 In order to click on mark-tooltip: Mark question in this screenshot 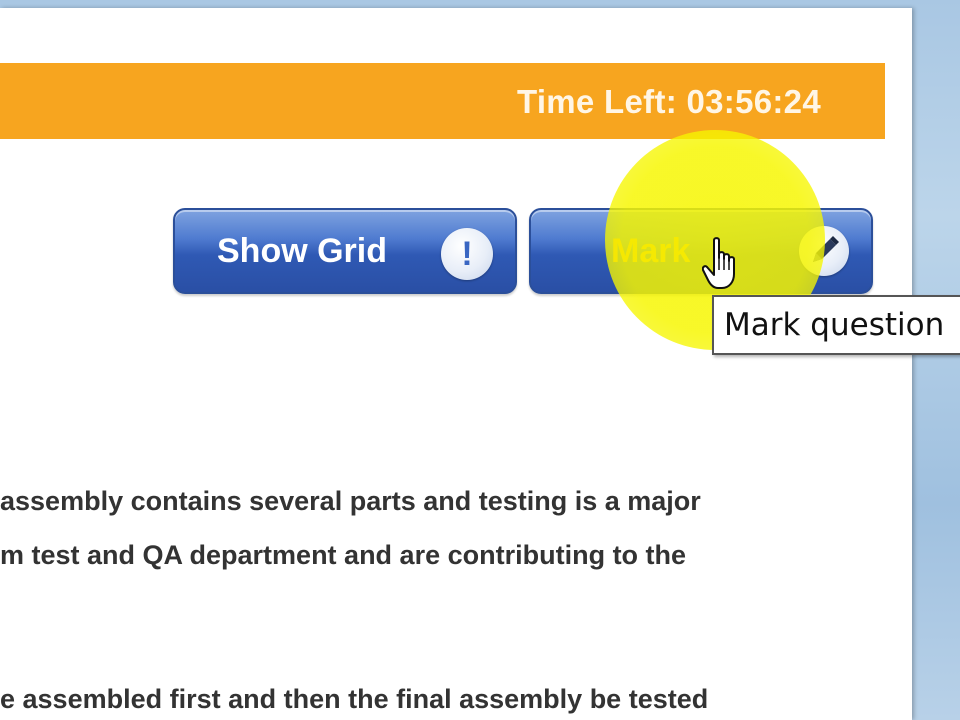, I will do `click(836, 325)`.